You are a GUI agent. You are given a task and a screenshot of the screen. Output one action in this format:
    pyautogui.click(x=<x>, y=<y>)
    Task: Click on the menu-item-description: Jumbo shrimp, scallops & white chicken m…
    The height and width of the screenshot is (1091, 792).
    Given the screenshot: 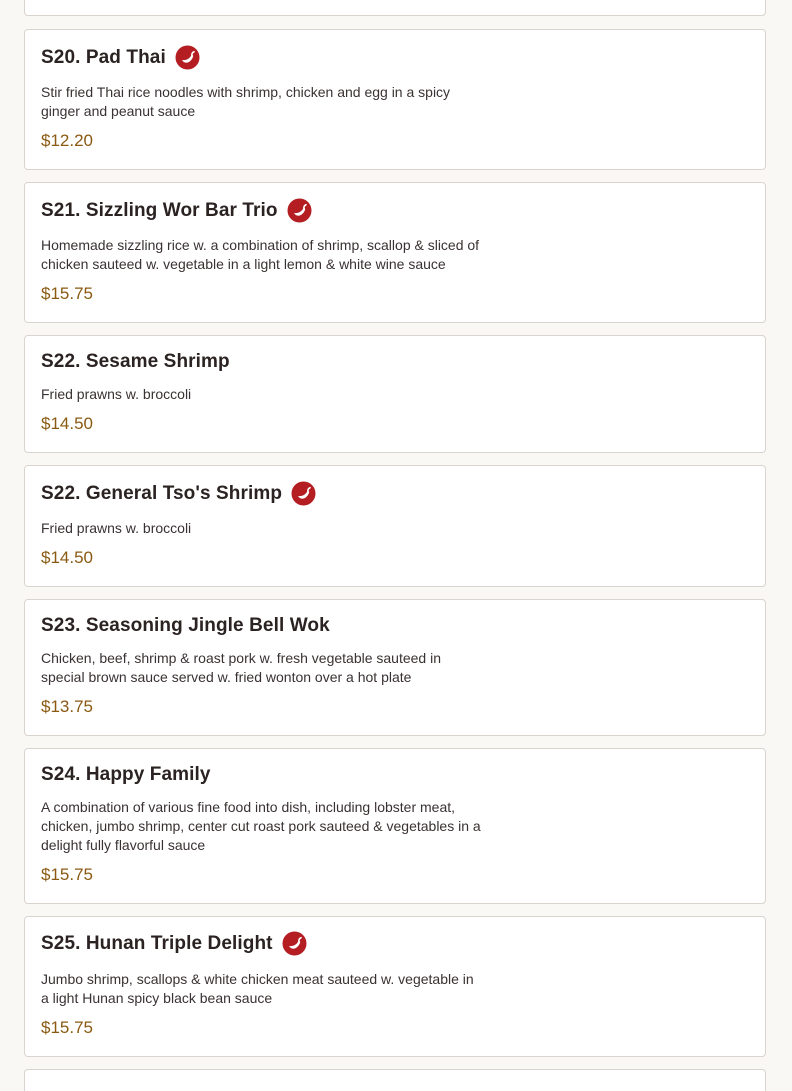 What is the action you would take?
    pyautogui.click(x=257, y=988)
    